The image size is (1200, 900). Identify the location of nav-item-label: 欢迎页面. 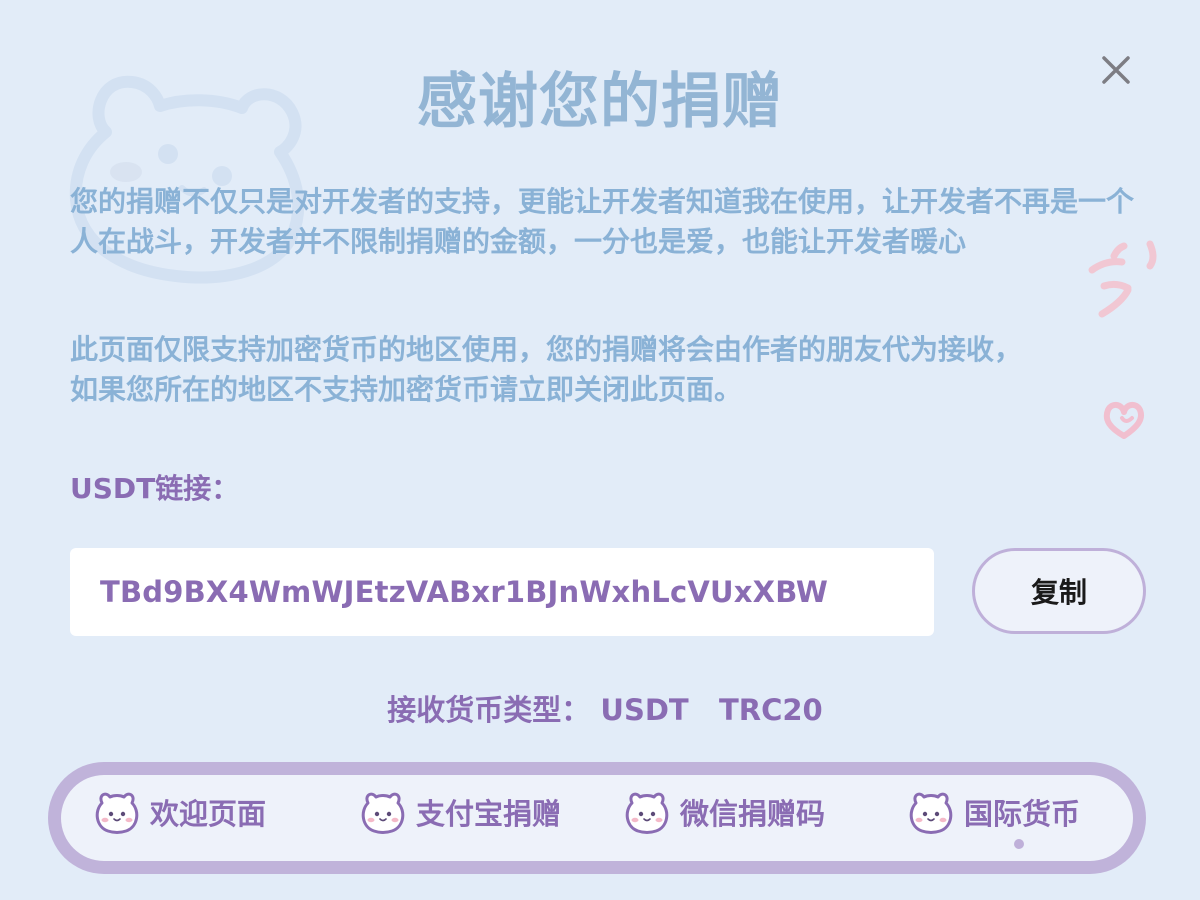
(208, 814).